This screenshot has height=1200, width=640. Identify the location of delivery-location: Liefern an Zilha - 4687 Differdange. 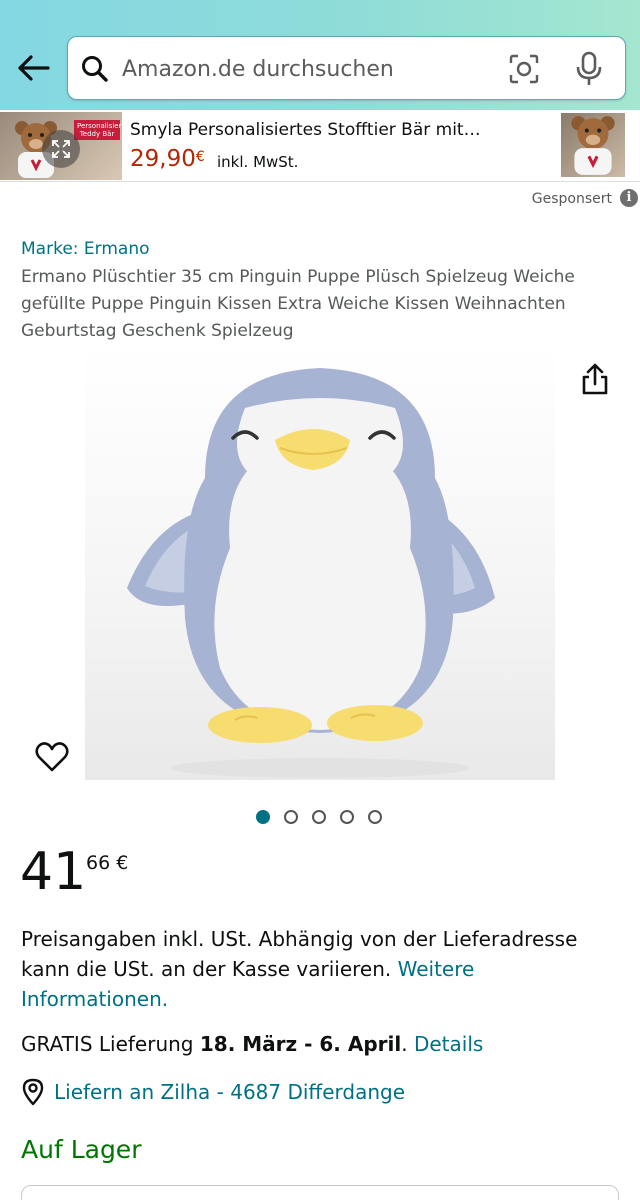
(213, 1092).